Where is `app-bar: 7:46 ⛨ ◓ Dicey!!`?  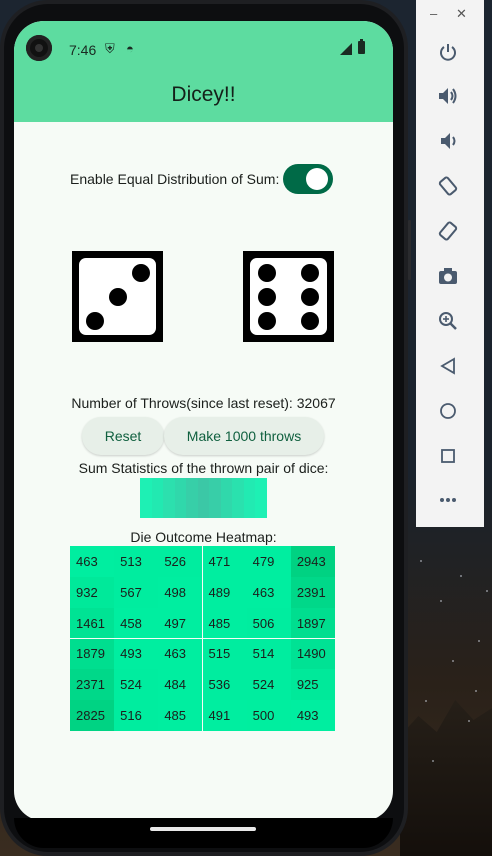
app-bar: 7:46 ⛨ ◓ Dicey!! is located at coordinates (203, 71).